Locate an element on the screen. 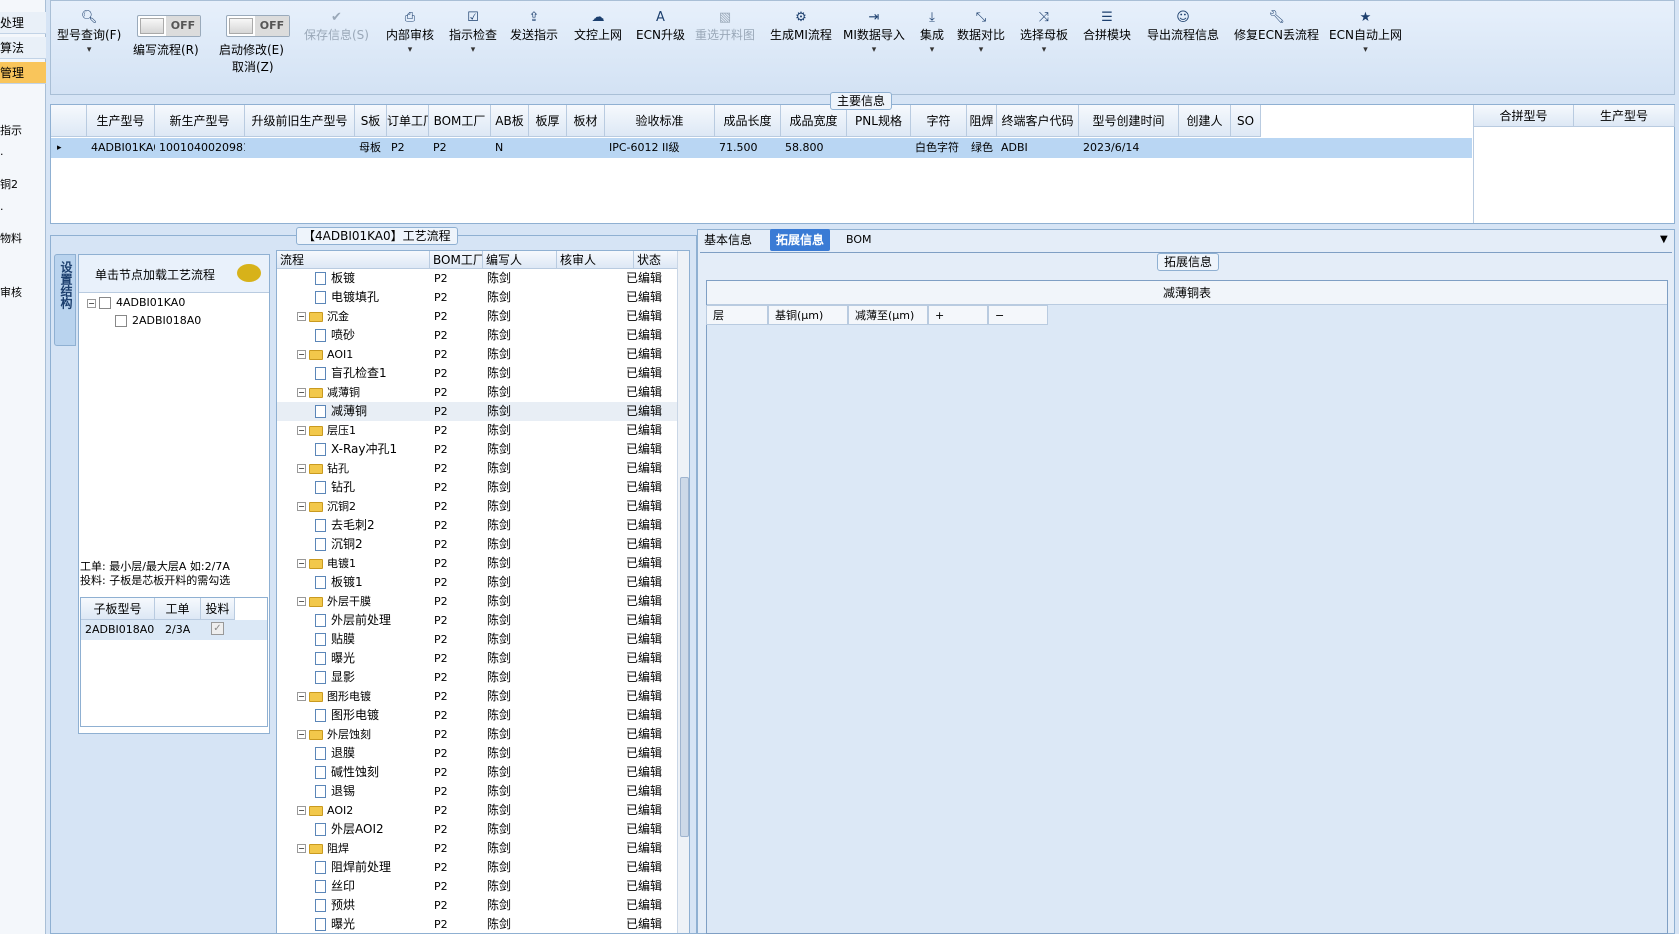  table-row: 钻孔 P2 陈剑 已编辑 is located at coordinates (477, 487).